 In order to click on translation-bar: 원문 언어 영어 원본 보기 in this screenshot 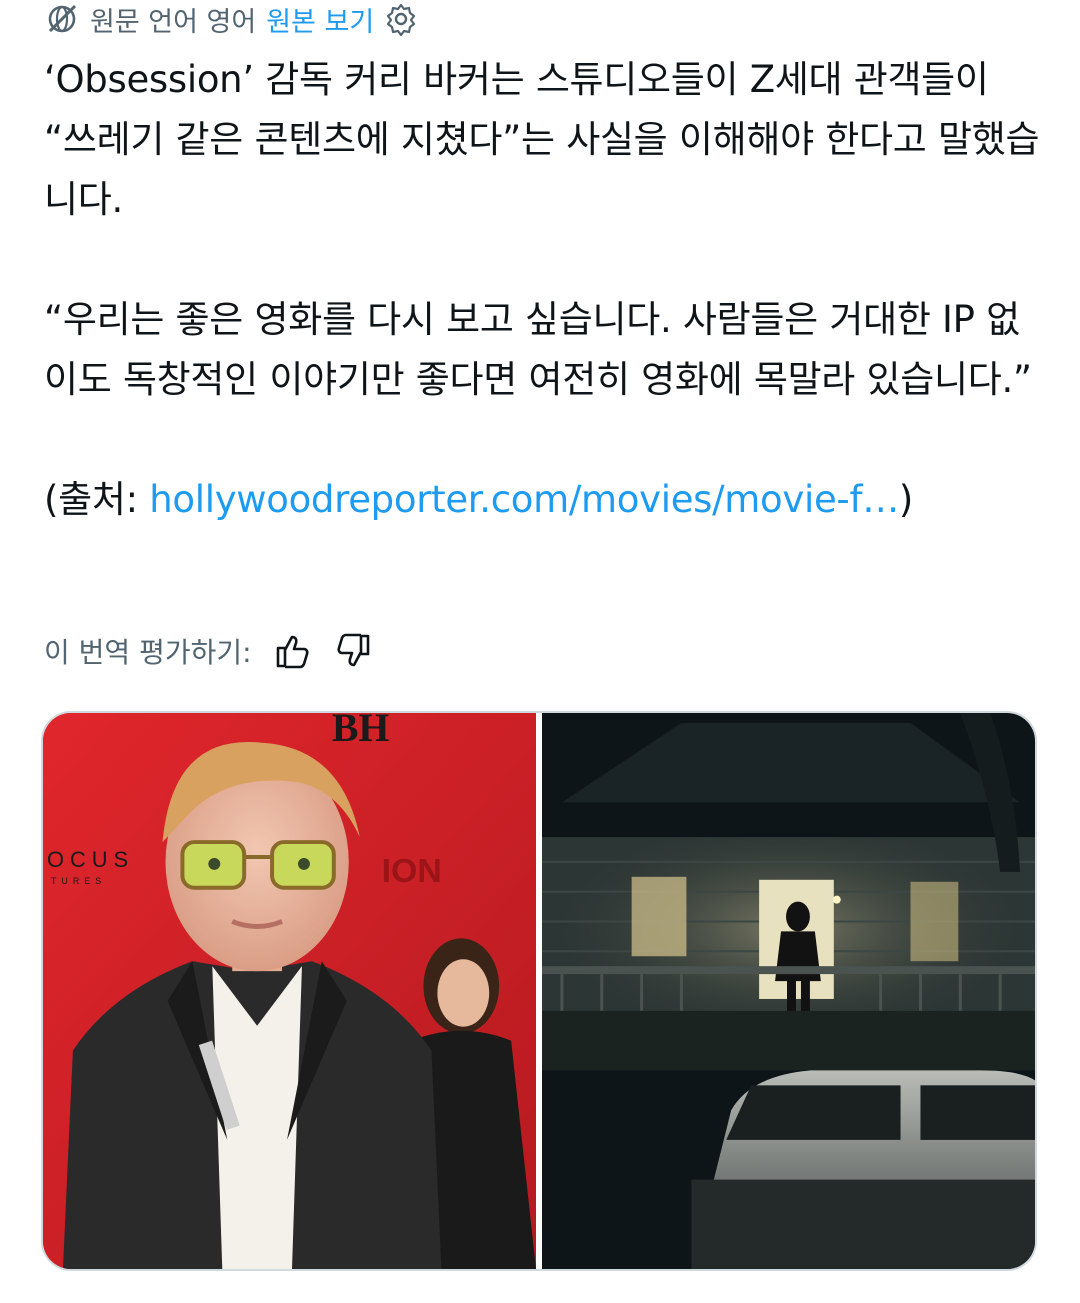, I will do `click(231, 19)`.